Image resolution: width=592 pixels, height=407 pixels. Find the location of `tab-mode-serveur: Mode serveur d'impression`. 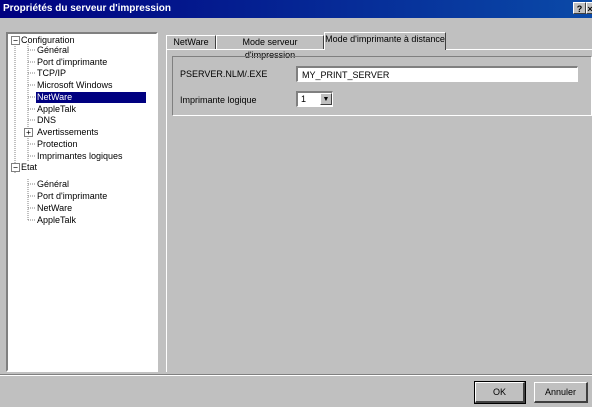

tab-mode-serveur: Mode serveur d'impression is located at coordinates (270, 47).